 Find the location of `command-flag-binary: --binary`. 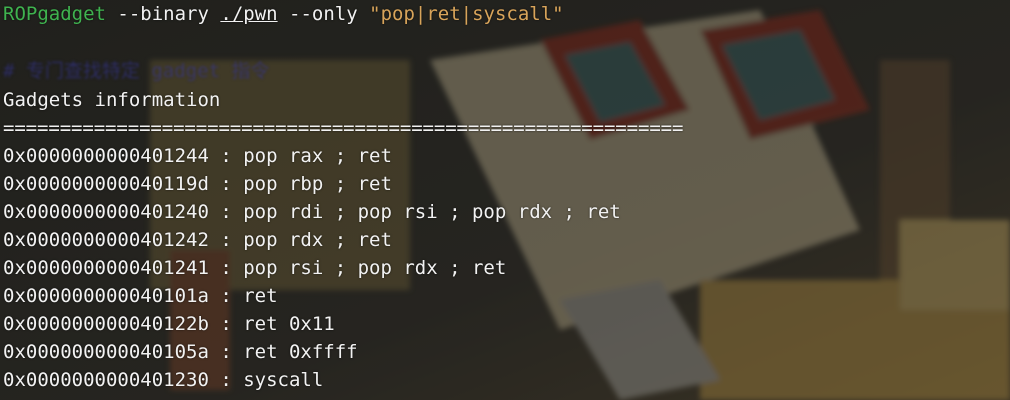

command-flag-binary: --binary is located at coordinates (163, 14).